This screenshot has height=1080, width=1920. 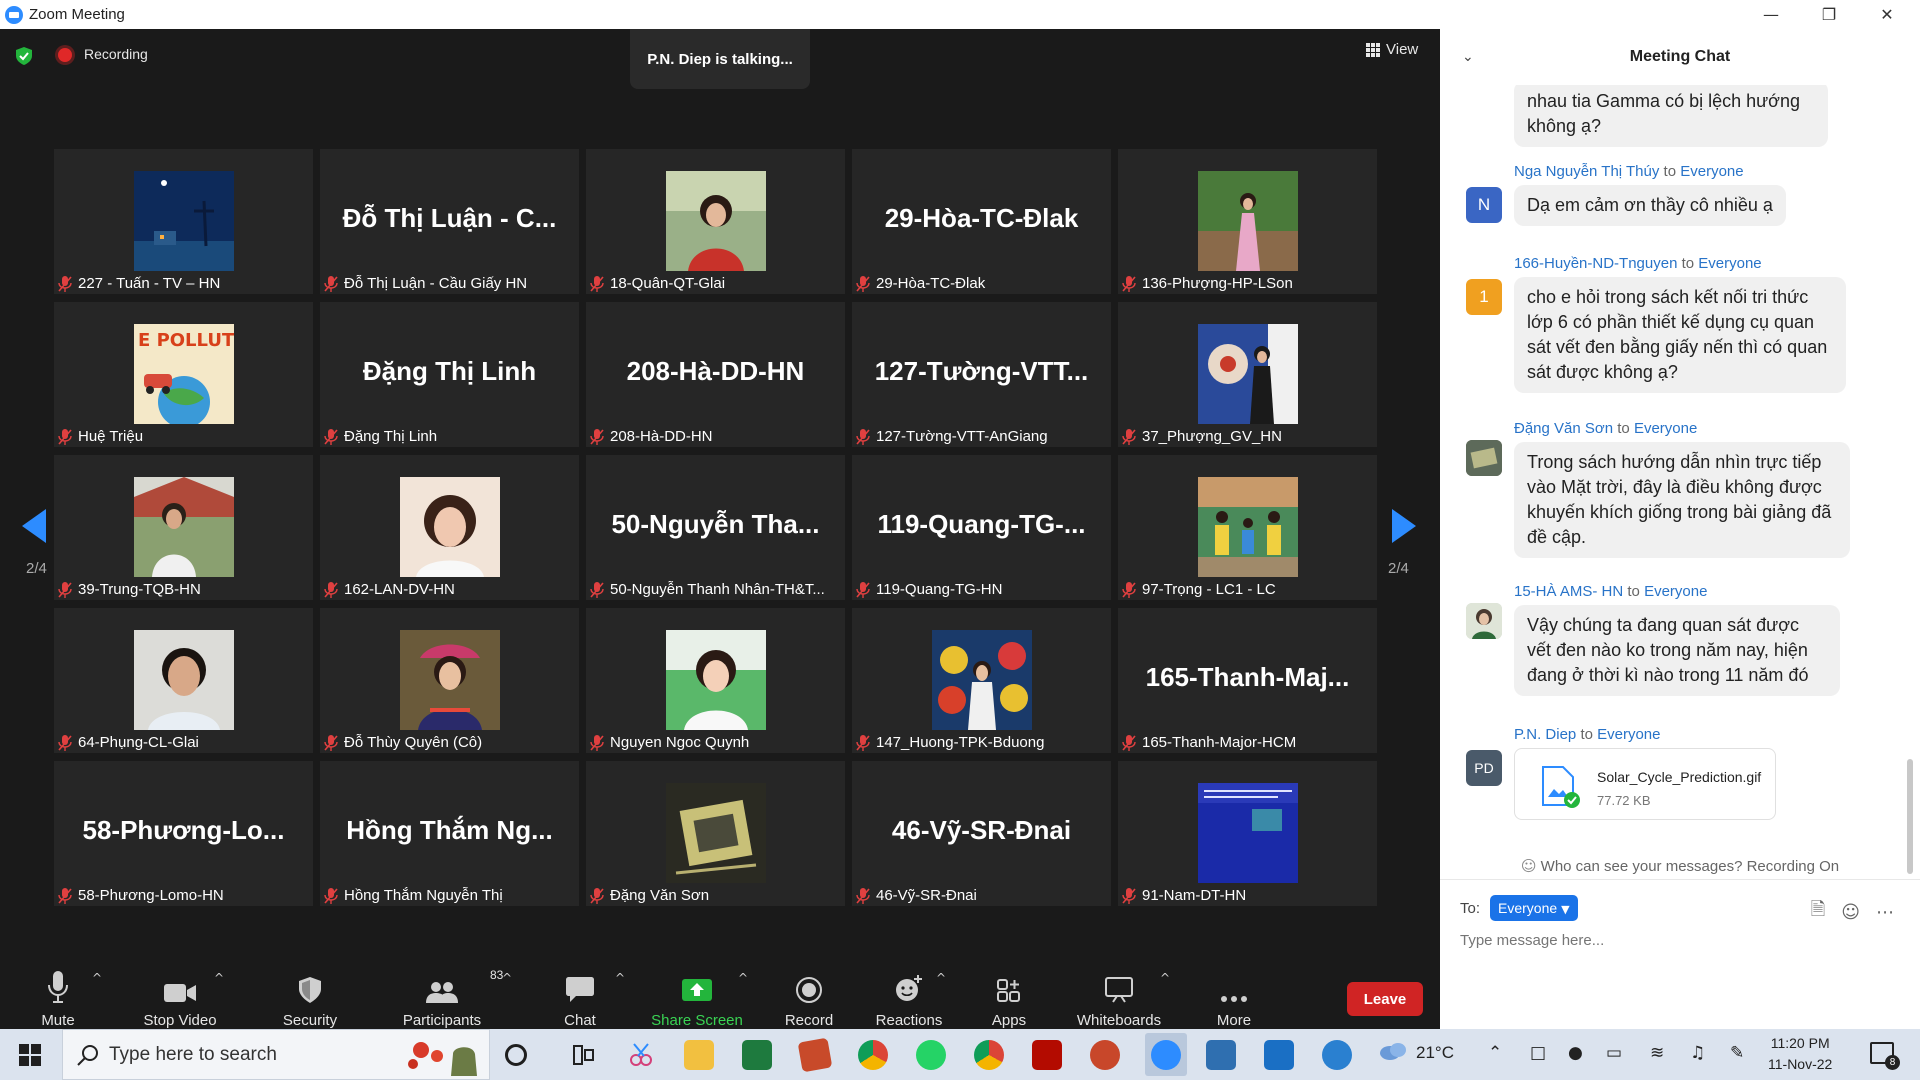 What do you see at coordinates (1887, 14) in the screenshot?
I see `close-button: ✕` at bounding box center [1887, 14].